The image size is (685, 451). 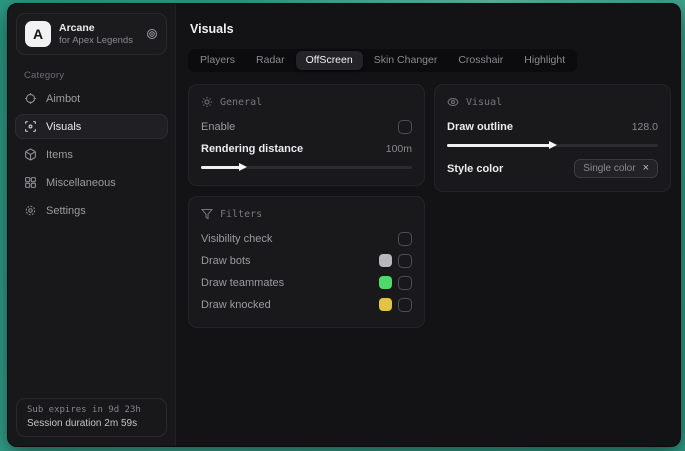 What do you see at coordinates (226, 260) in the screenshot?
I see `draw-bots-label: Draw bots` at bounding box center [226, 260].